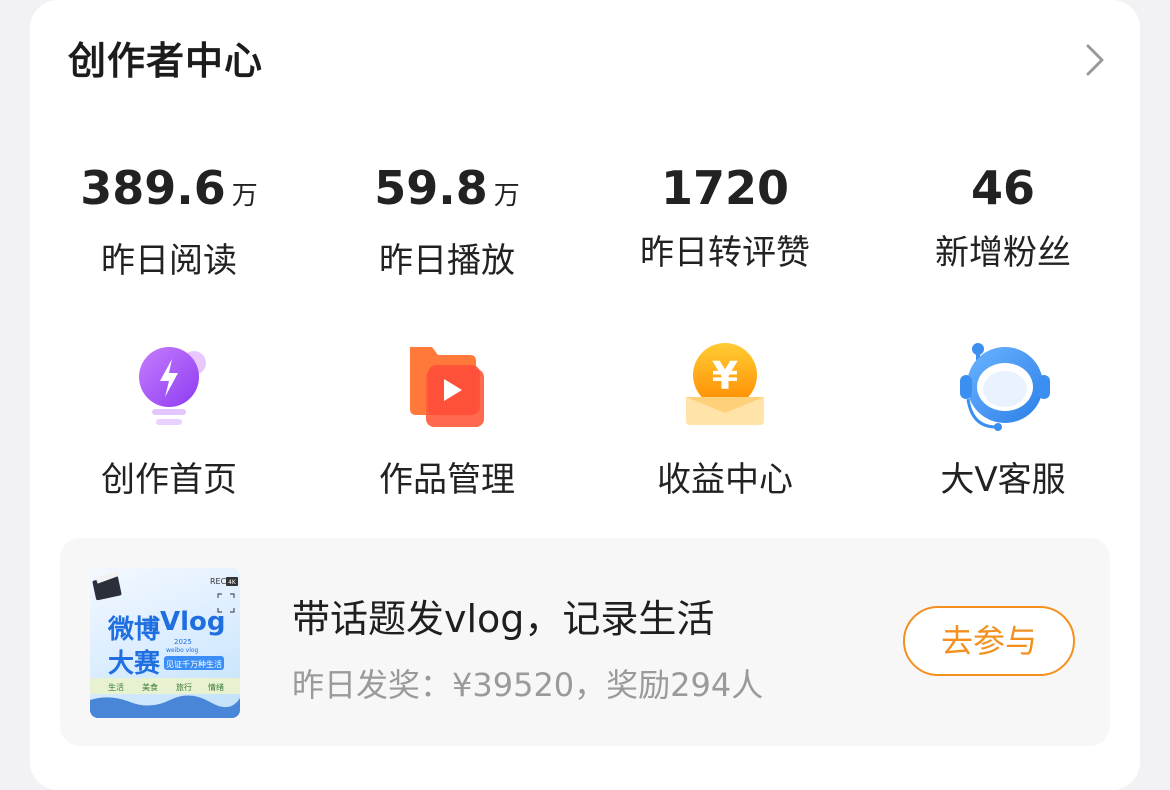 This screenshot has width=1170, height=790. What do you see at coordinates (1002, 188) in the screenshot?
I see `stat-value: 46` at bounding box center [1002, 188].